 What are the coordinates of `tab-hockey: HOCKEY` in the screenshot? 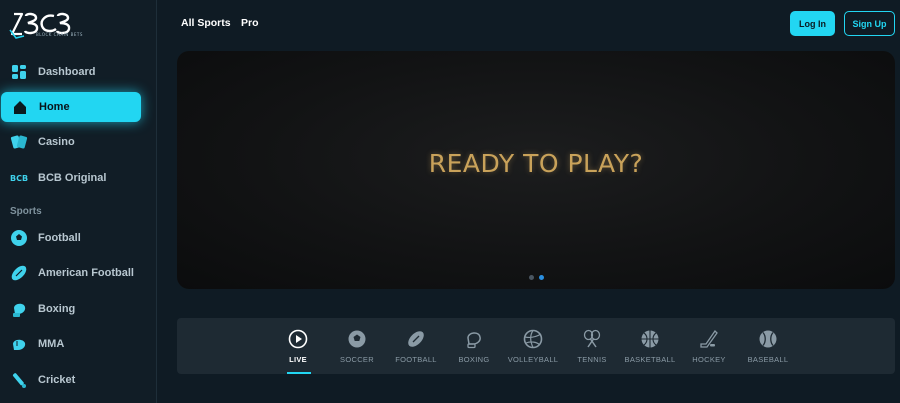 It's located at (709, 346).